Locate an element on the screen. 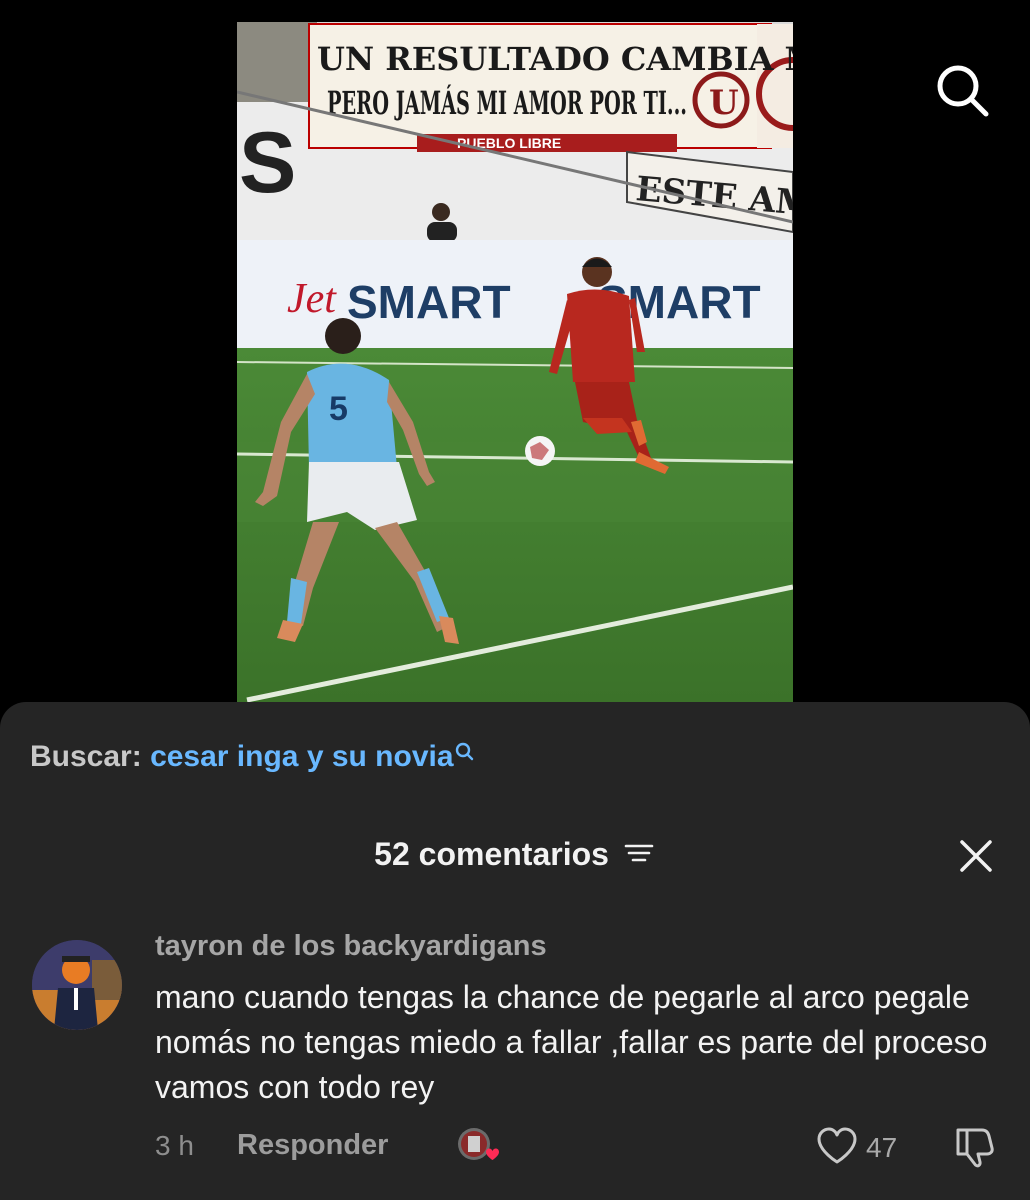 Image resolution: width=1030 pixels, height=1200 pixels. close-button is located at coordinates (976, 856).